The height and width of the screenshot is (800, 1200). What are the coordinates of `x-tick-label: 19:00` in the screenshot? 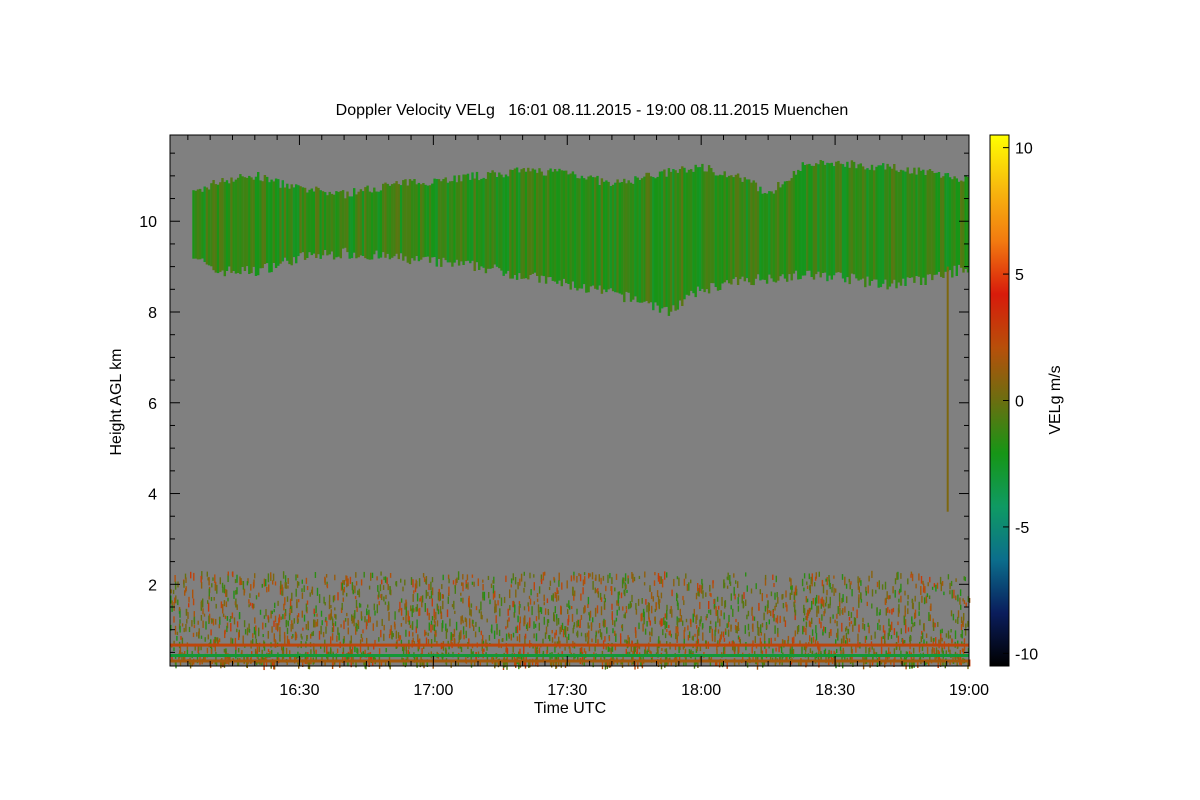 It's located at (969, 690).